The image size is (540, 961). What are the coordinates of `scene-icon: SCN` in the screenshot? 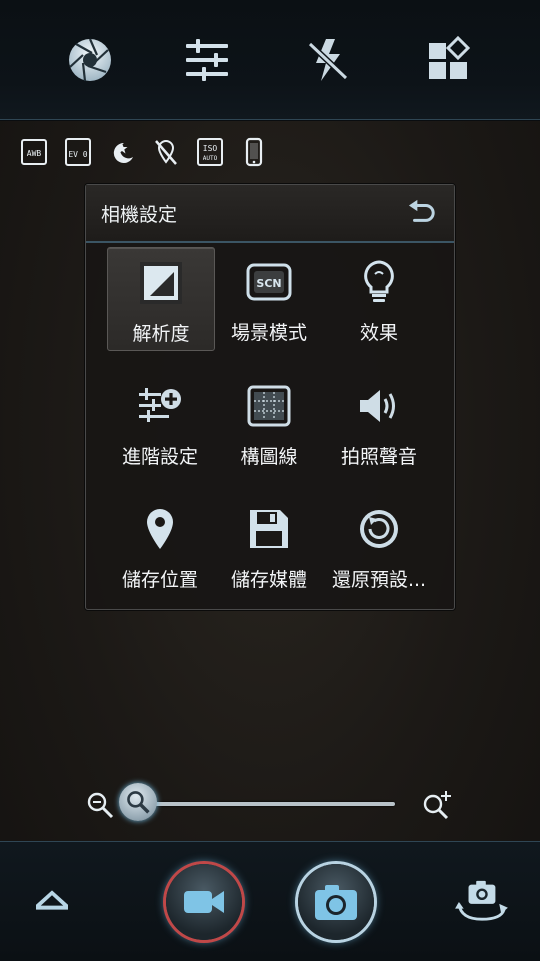 It's located at (269, 282).